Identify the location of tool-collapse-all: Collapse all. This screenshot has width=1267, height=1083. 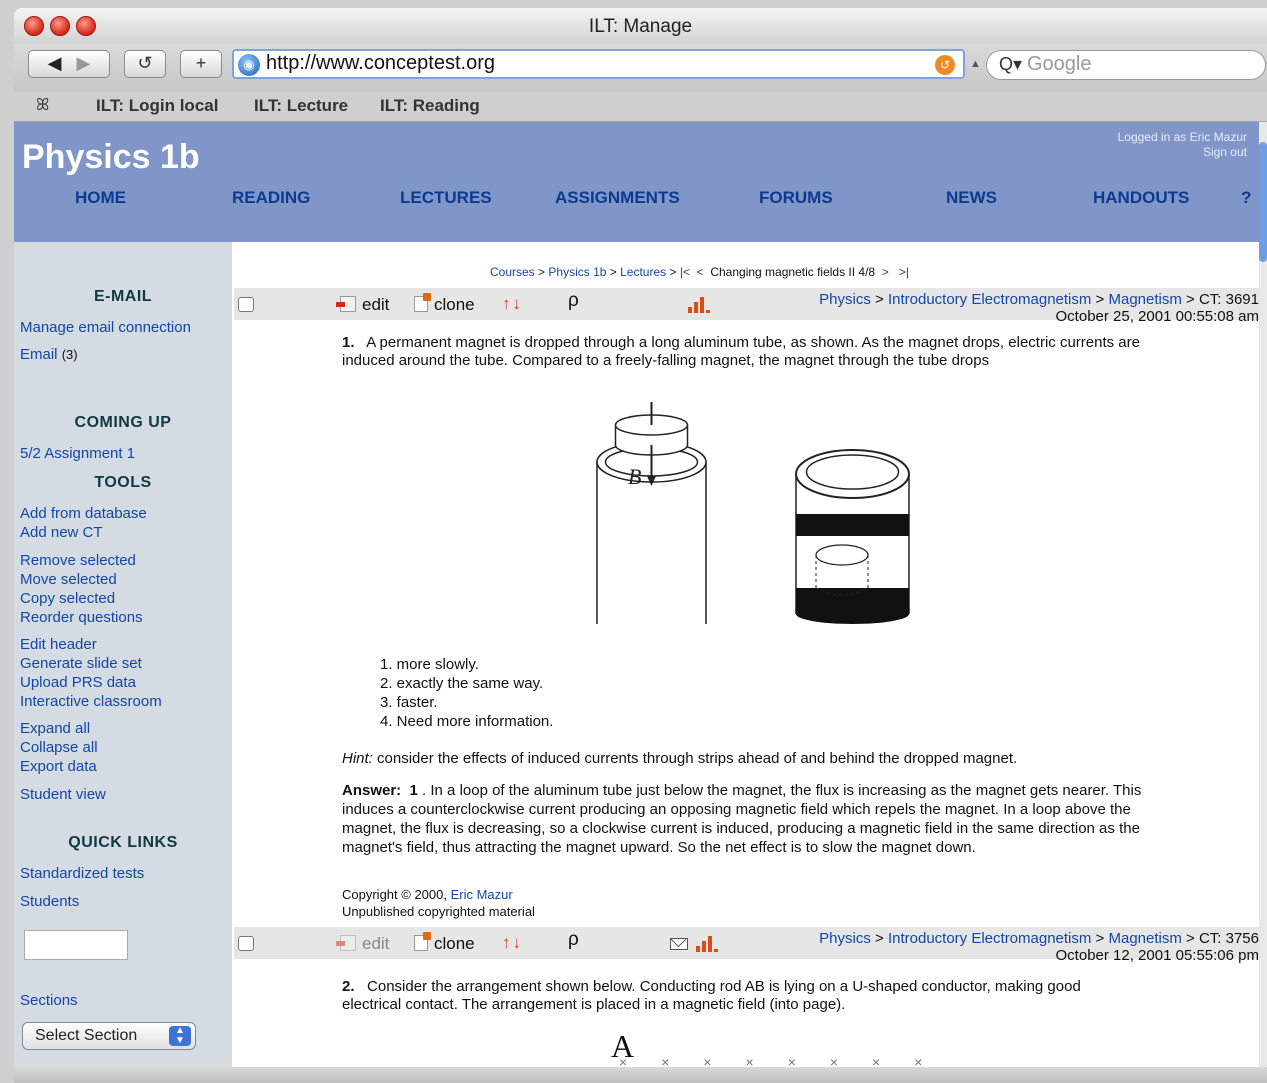
(59, 747).